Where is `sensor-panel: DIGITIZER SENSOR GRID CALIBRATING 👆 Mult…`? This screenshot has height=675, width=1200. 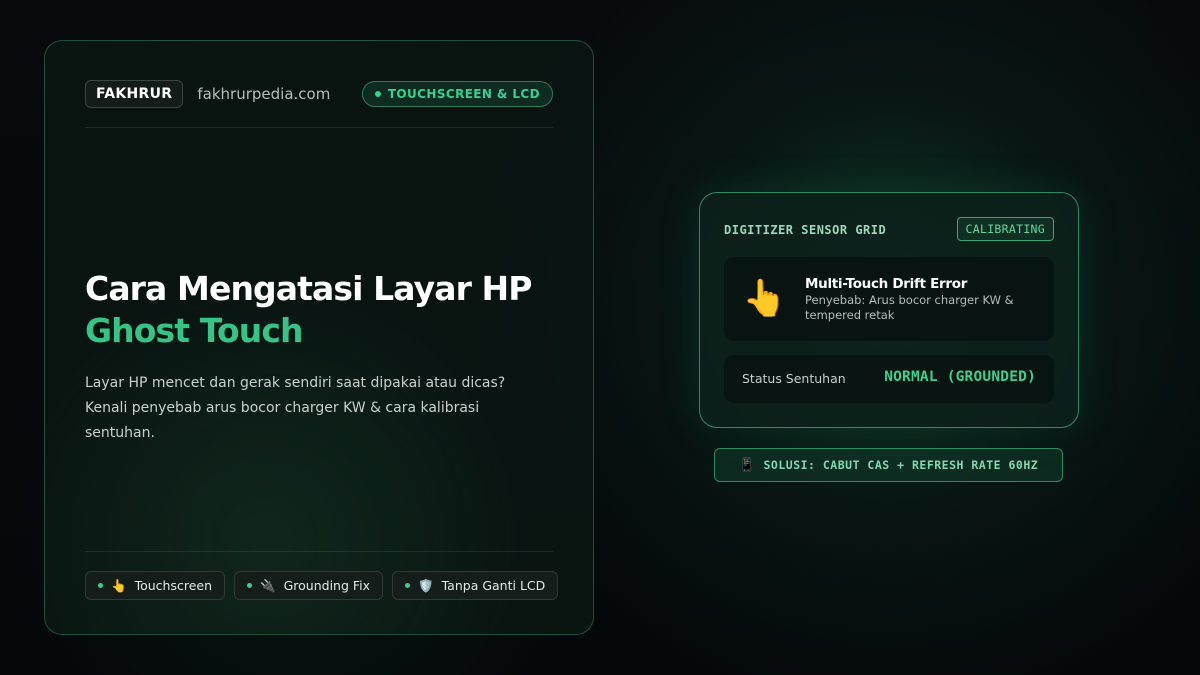
sensor-panel: DIGITIZER SENSOR GRID CALIBRATING 👆 Mult… is located at coordinates (889, 310).